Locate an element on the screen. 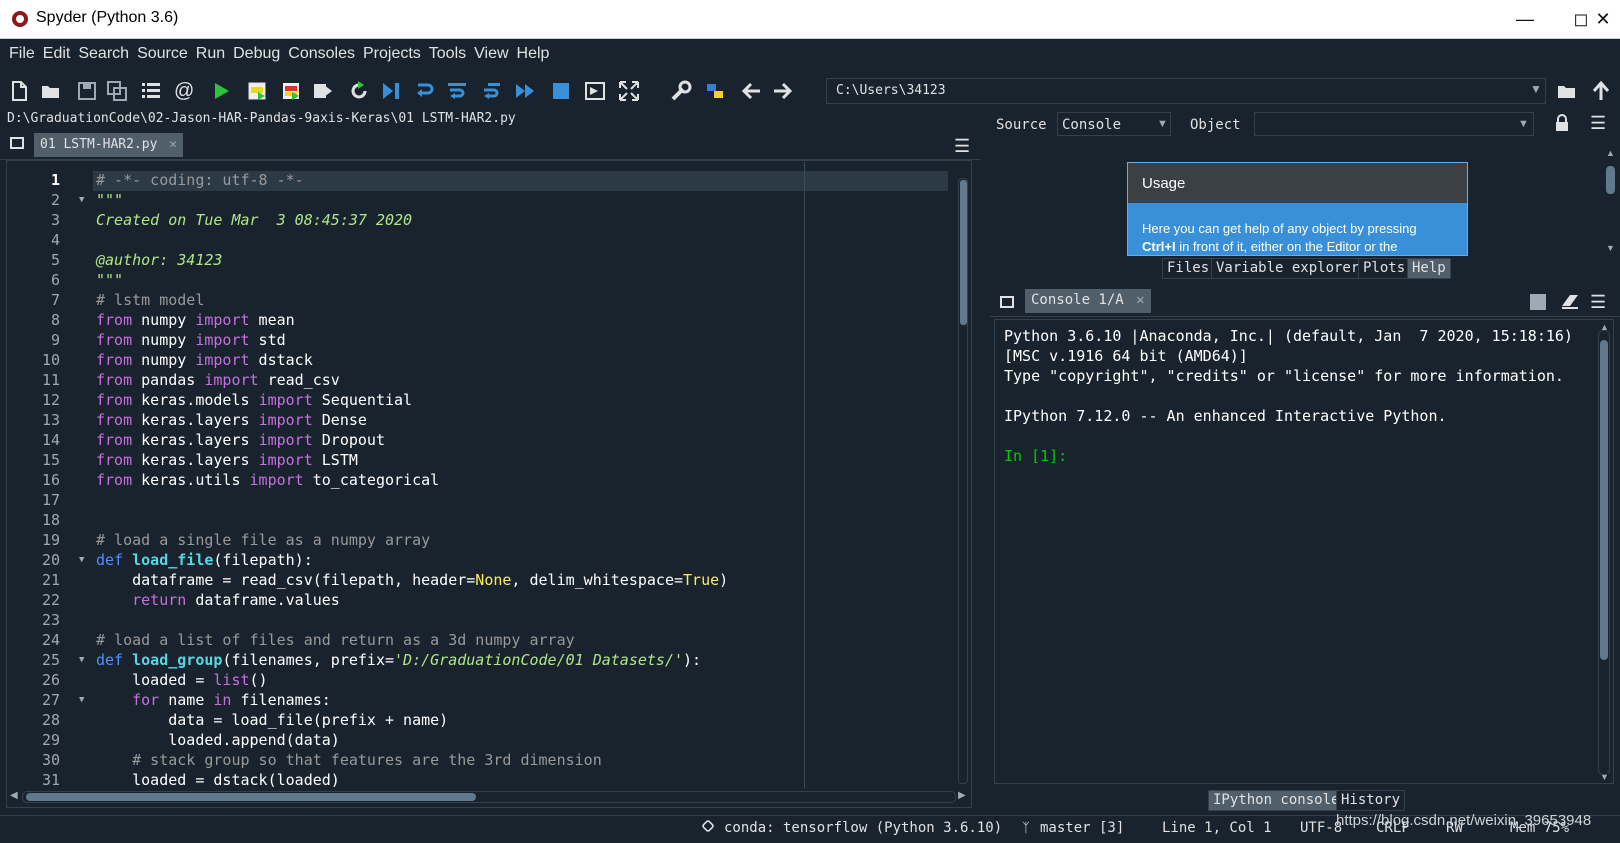 The image size is (1620, 843). menu-tools: Tools is located at coordinates (447, 54).